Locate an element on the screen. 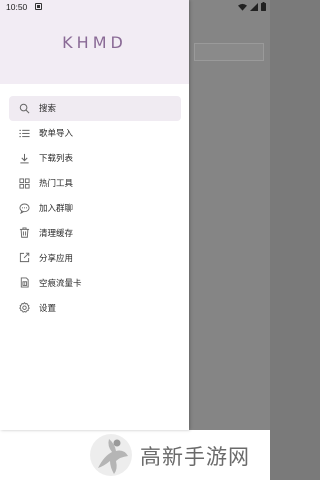  menu-item-data-card: 空痕流量卡 is located at coordinates (95, 282).